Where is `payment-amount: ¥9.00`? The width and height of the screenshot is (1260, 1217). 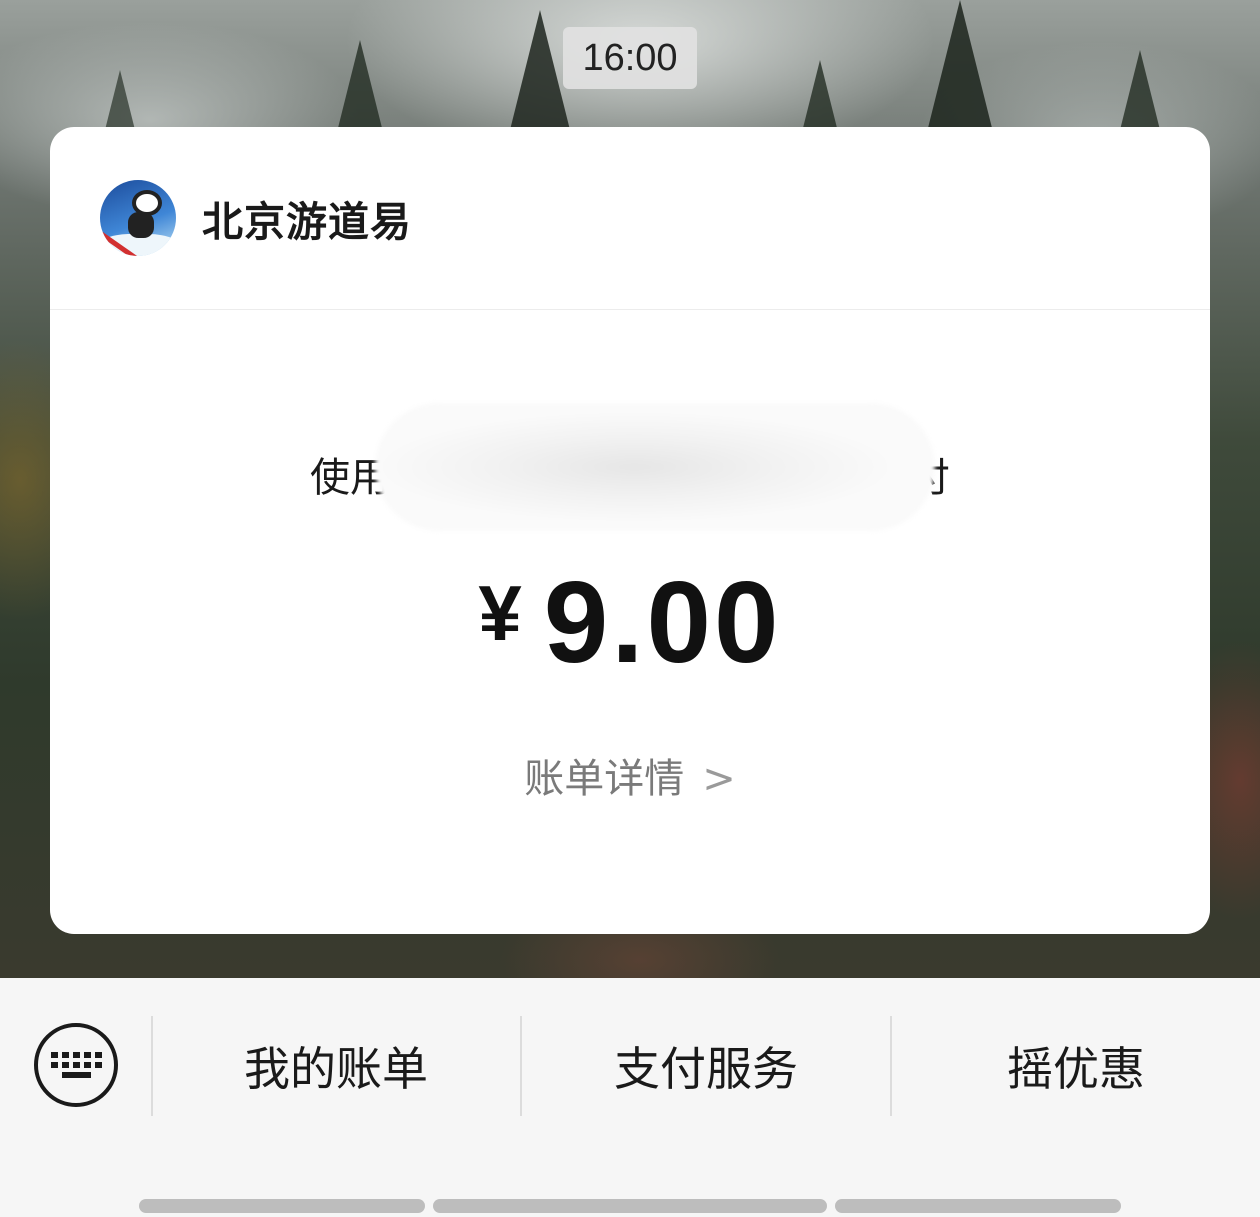
payment-amount: ¥9.00 is located at coordinates (630, 622).